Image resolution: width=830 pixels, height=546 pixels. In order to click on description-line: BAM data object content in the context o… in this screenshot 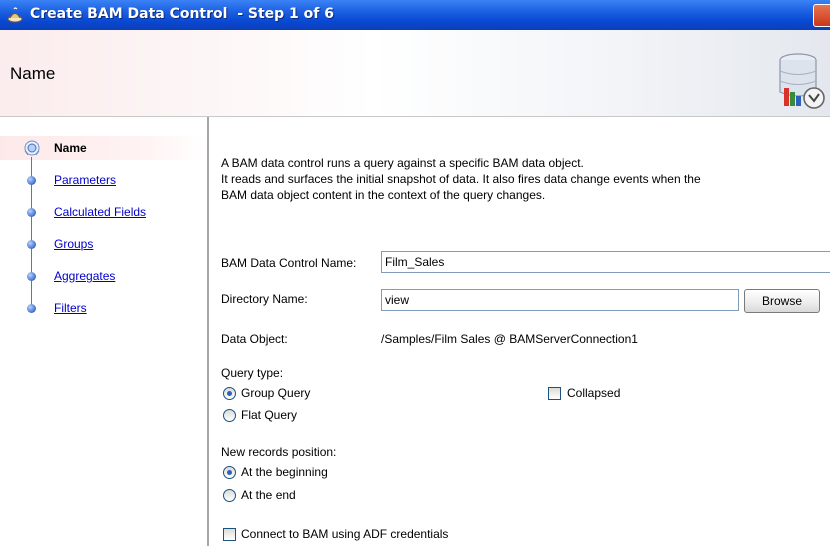, I will do `click(383, 195)`.